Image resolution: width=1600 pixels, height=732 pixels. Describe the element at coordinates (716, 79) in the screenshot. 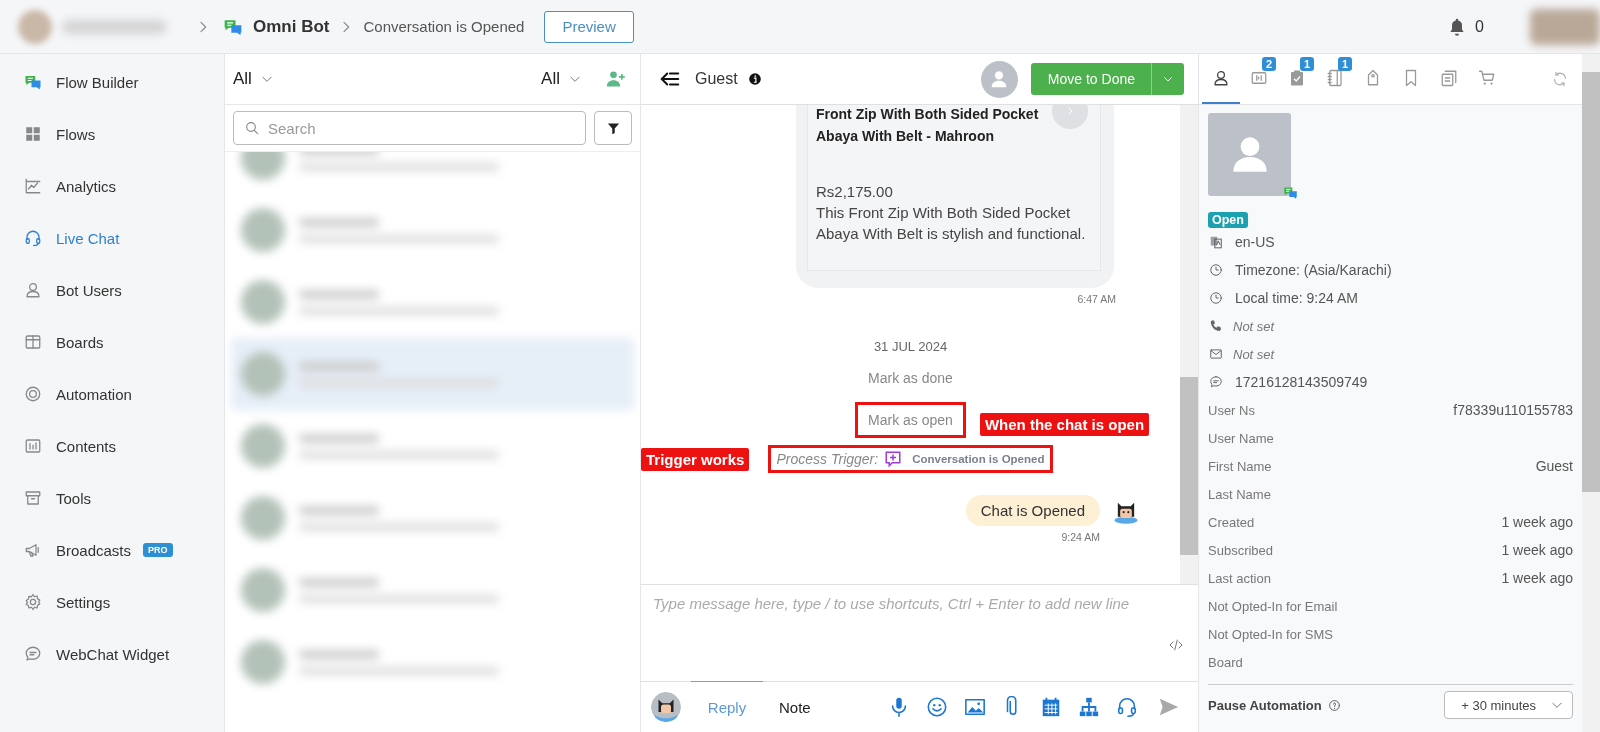

I see `contact-name: Guest` at that location.